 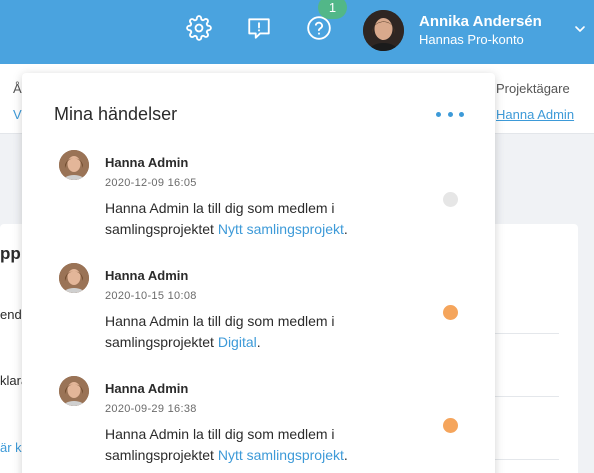 What do you see at coordinates (580, 29) in the screenshot?
I see `chevron-down-icon` at bounding box center [580, 29].